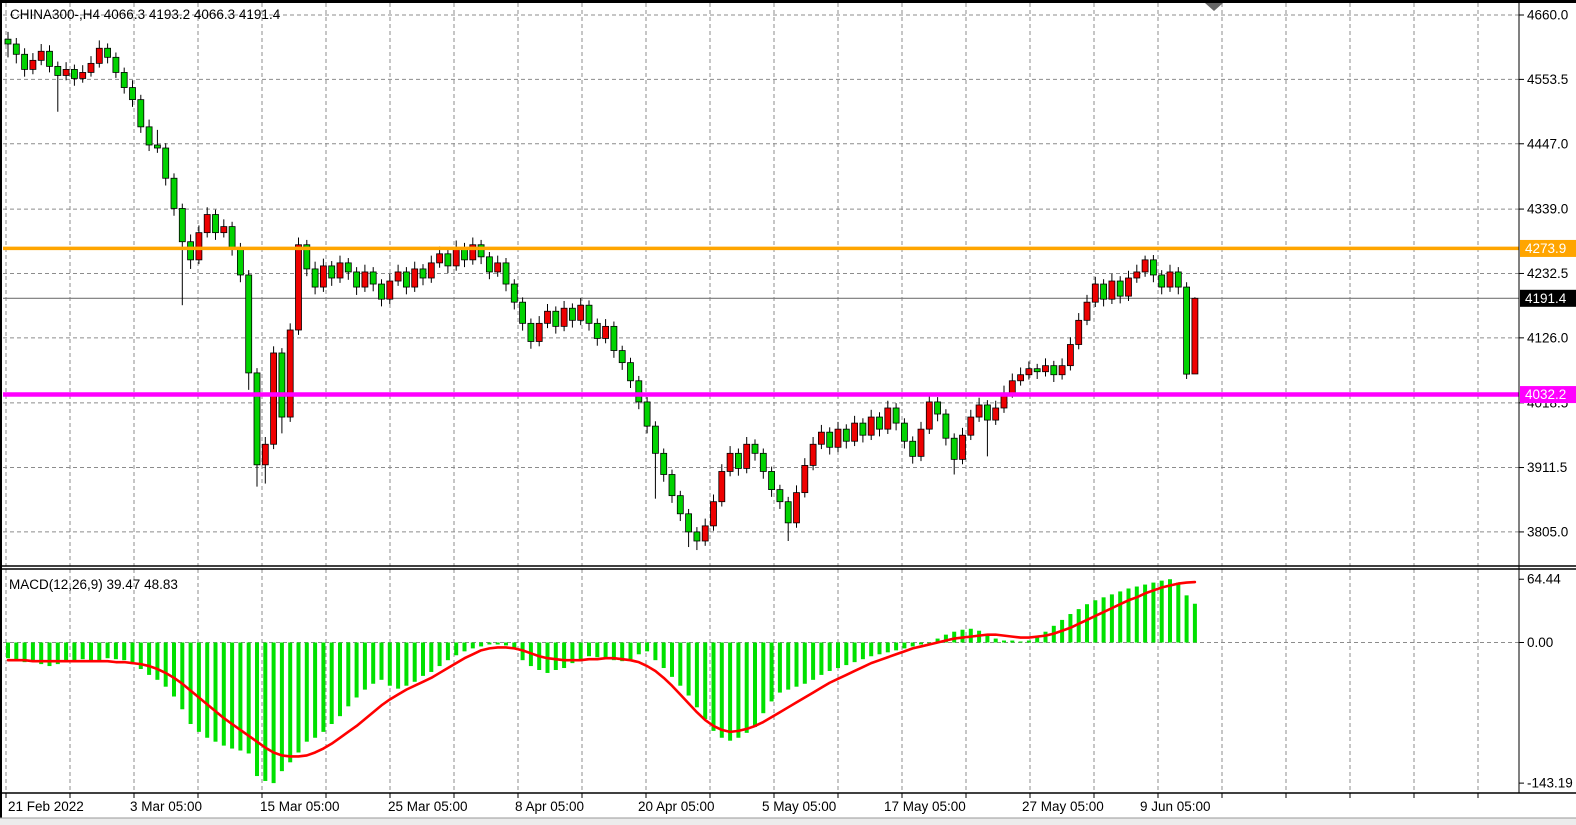 This screenshot has width=1576, height=825. Describe the element at coordinates (1550, 783) in the screenshot. I see `macd-axis-label: -143.19` at that location.